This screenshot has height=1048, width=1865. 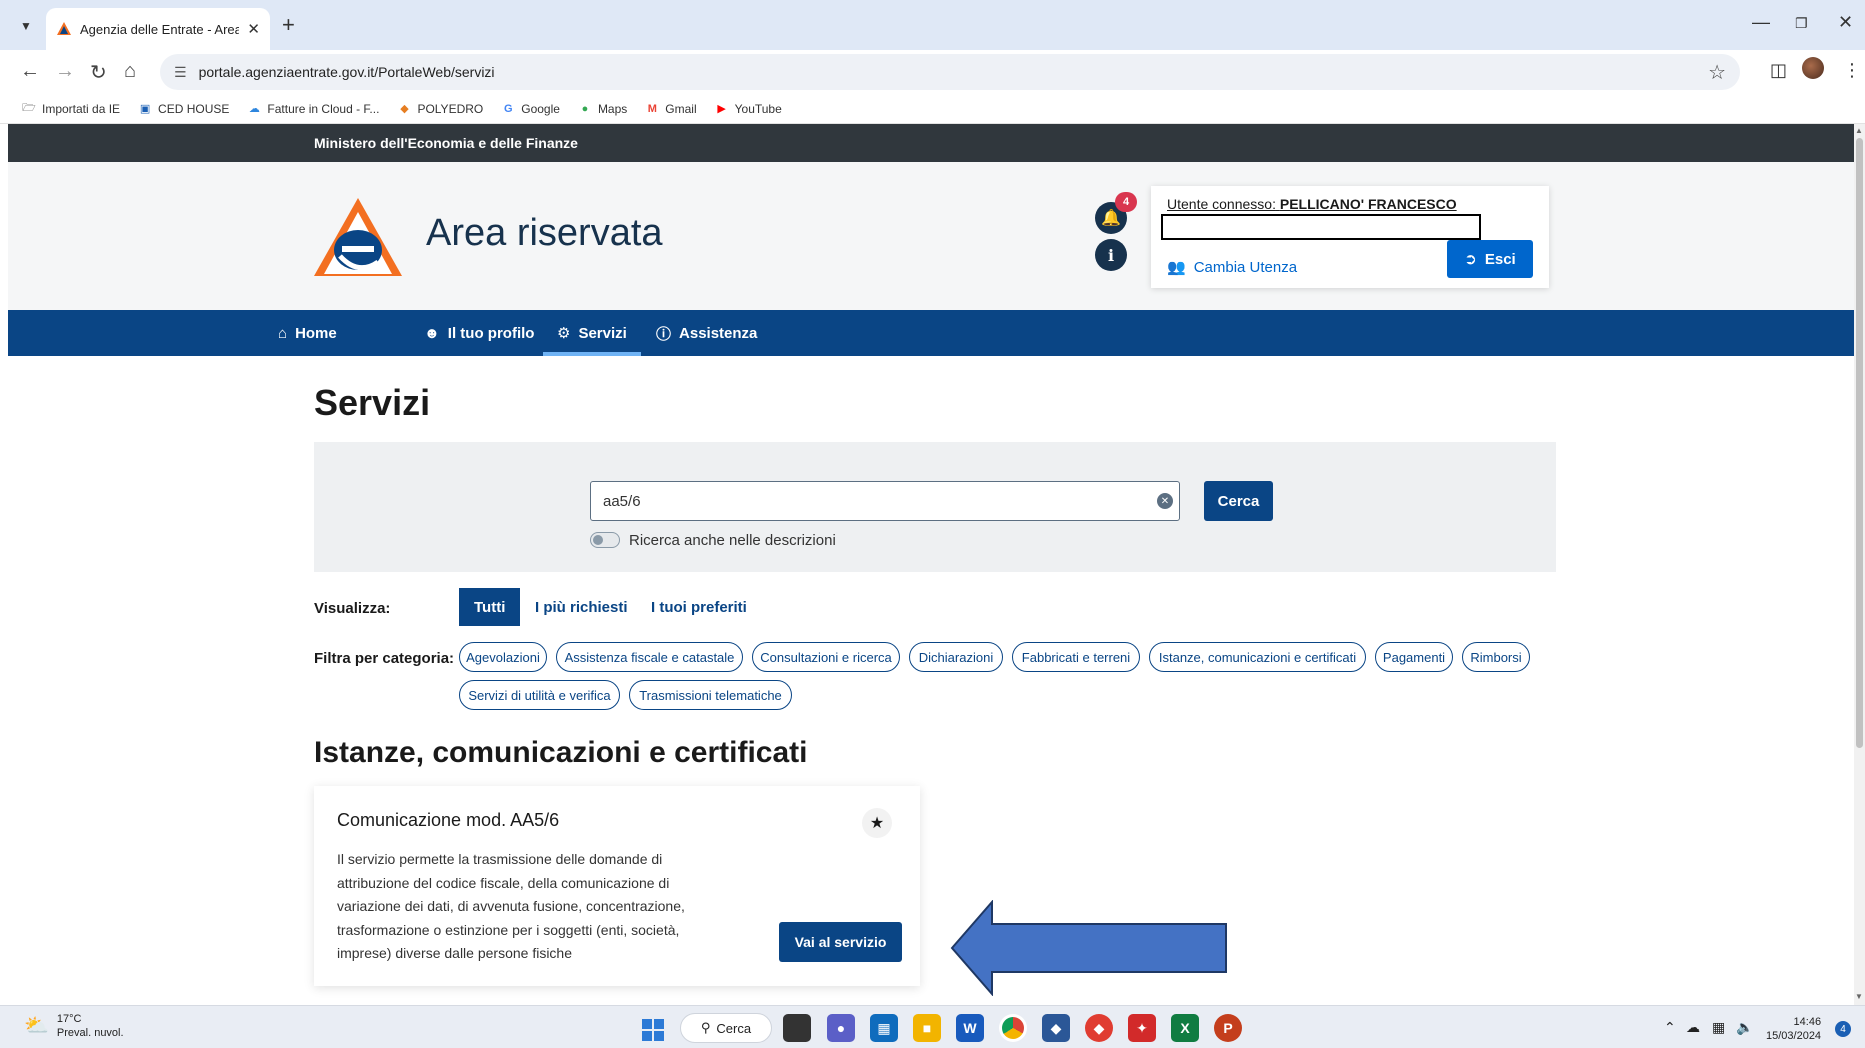 What do you see at coordinates (592, 333) in the screenshot?
I see `nav-servizi: ⚙ Servizi` at bounding box center [592, 333].